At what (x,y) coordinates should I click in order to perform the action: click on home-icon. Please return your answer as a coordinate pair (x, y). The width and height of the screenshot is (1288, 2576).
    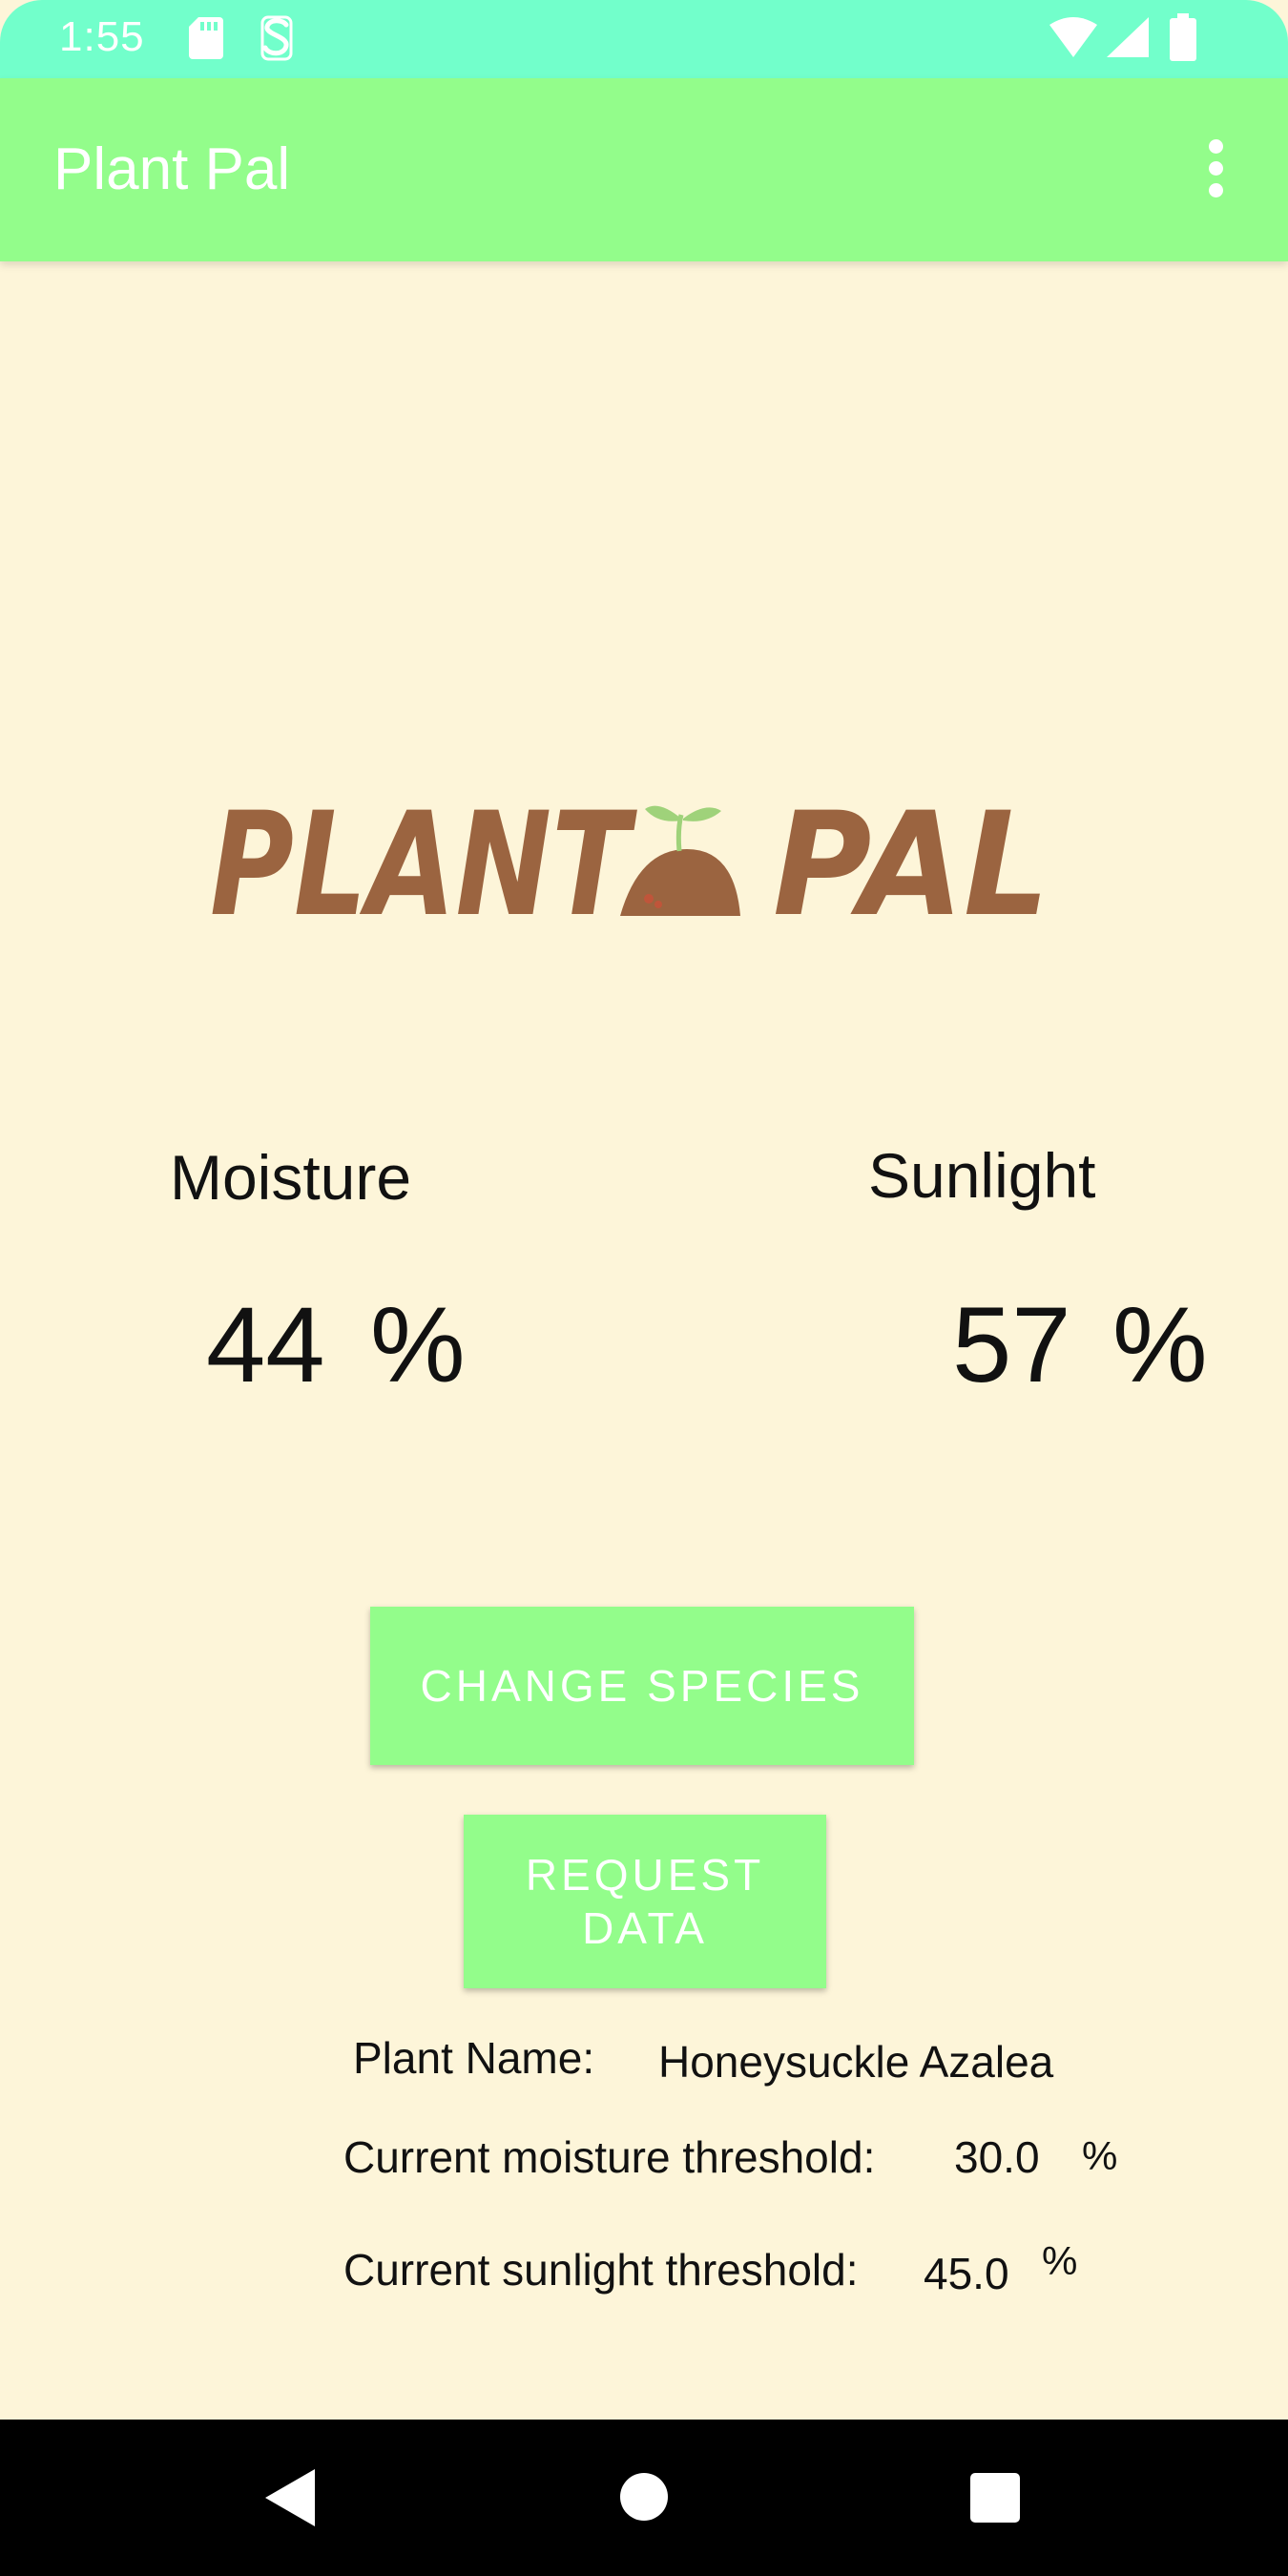
    Looking at the image, I should click on (644, 2497).